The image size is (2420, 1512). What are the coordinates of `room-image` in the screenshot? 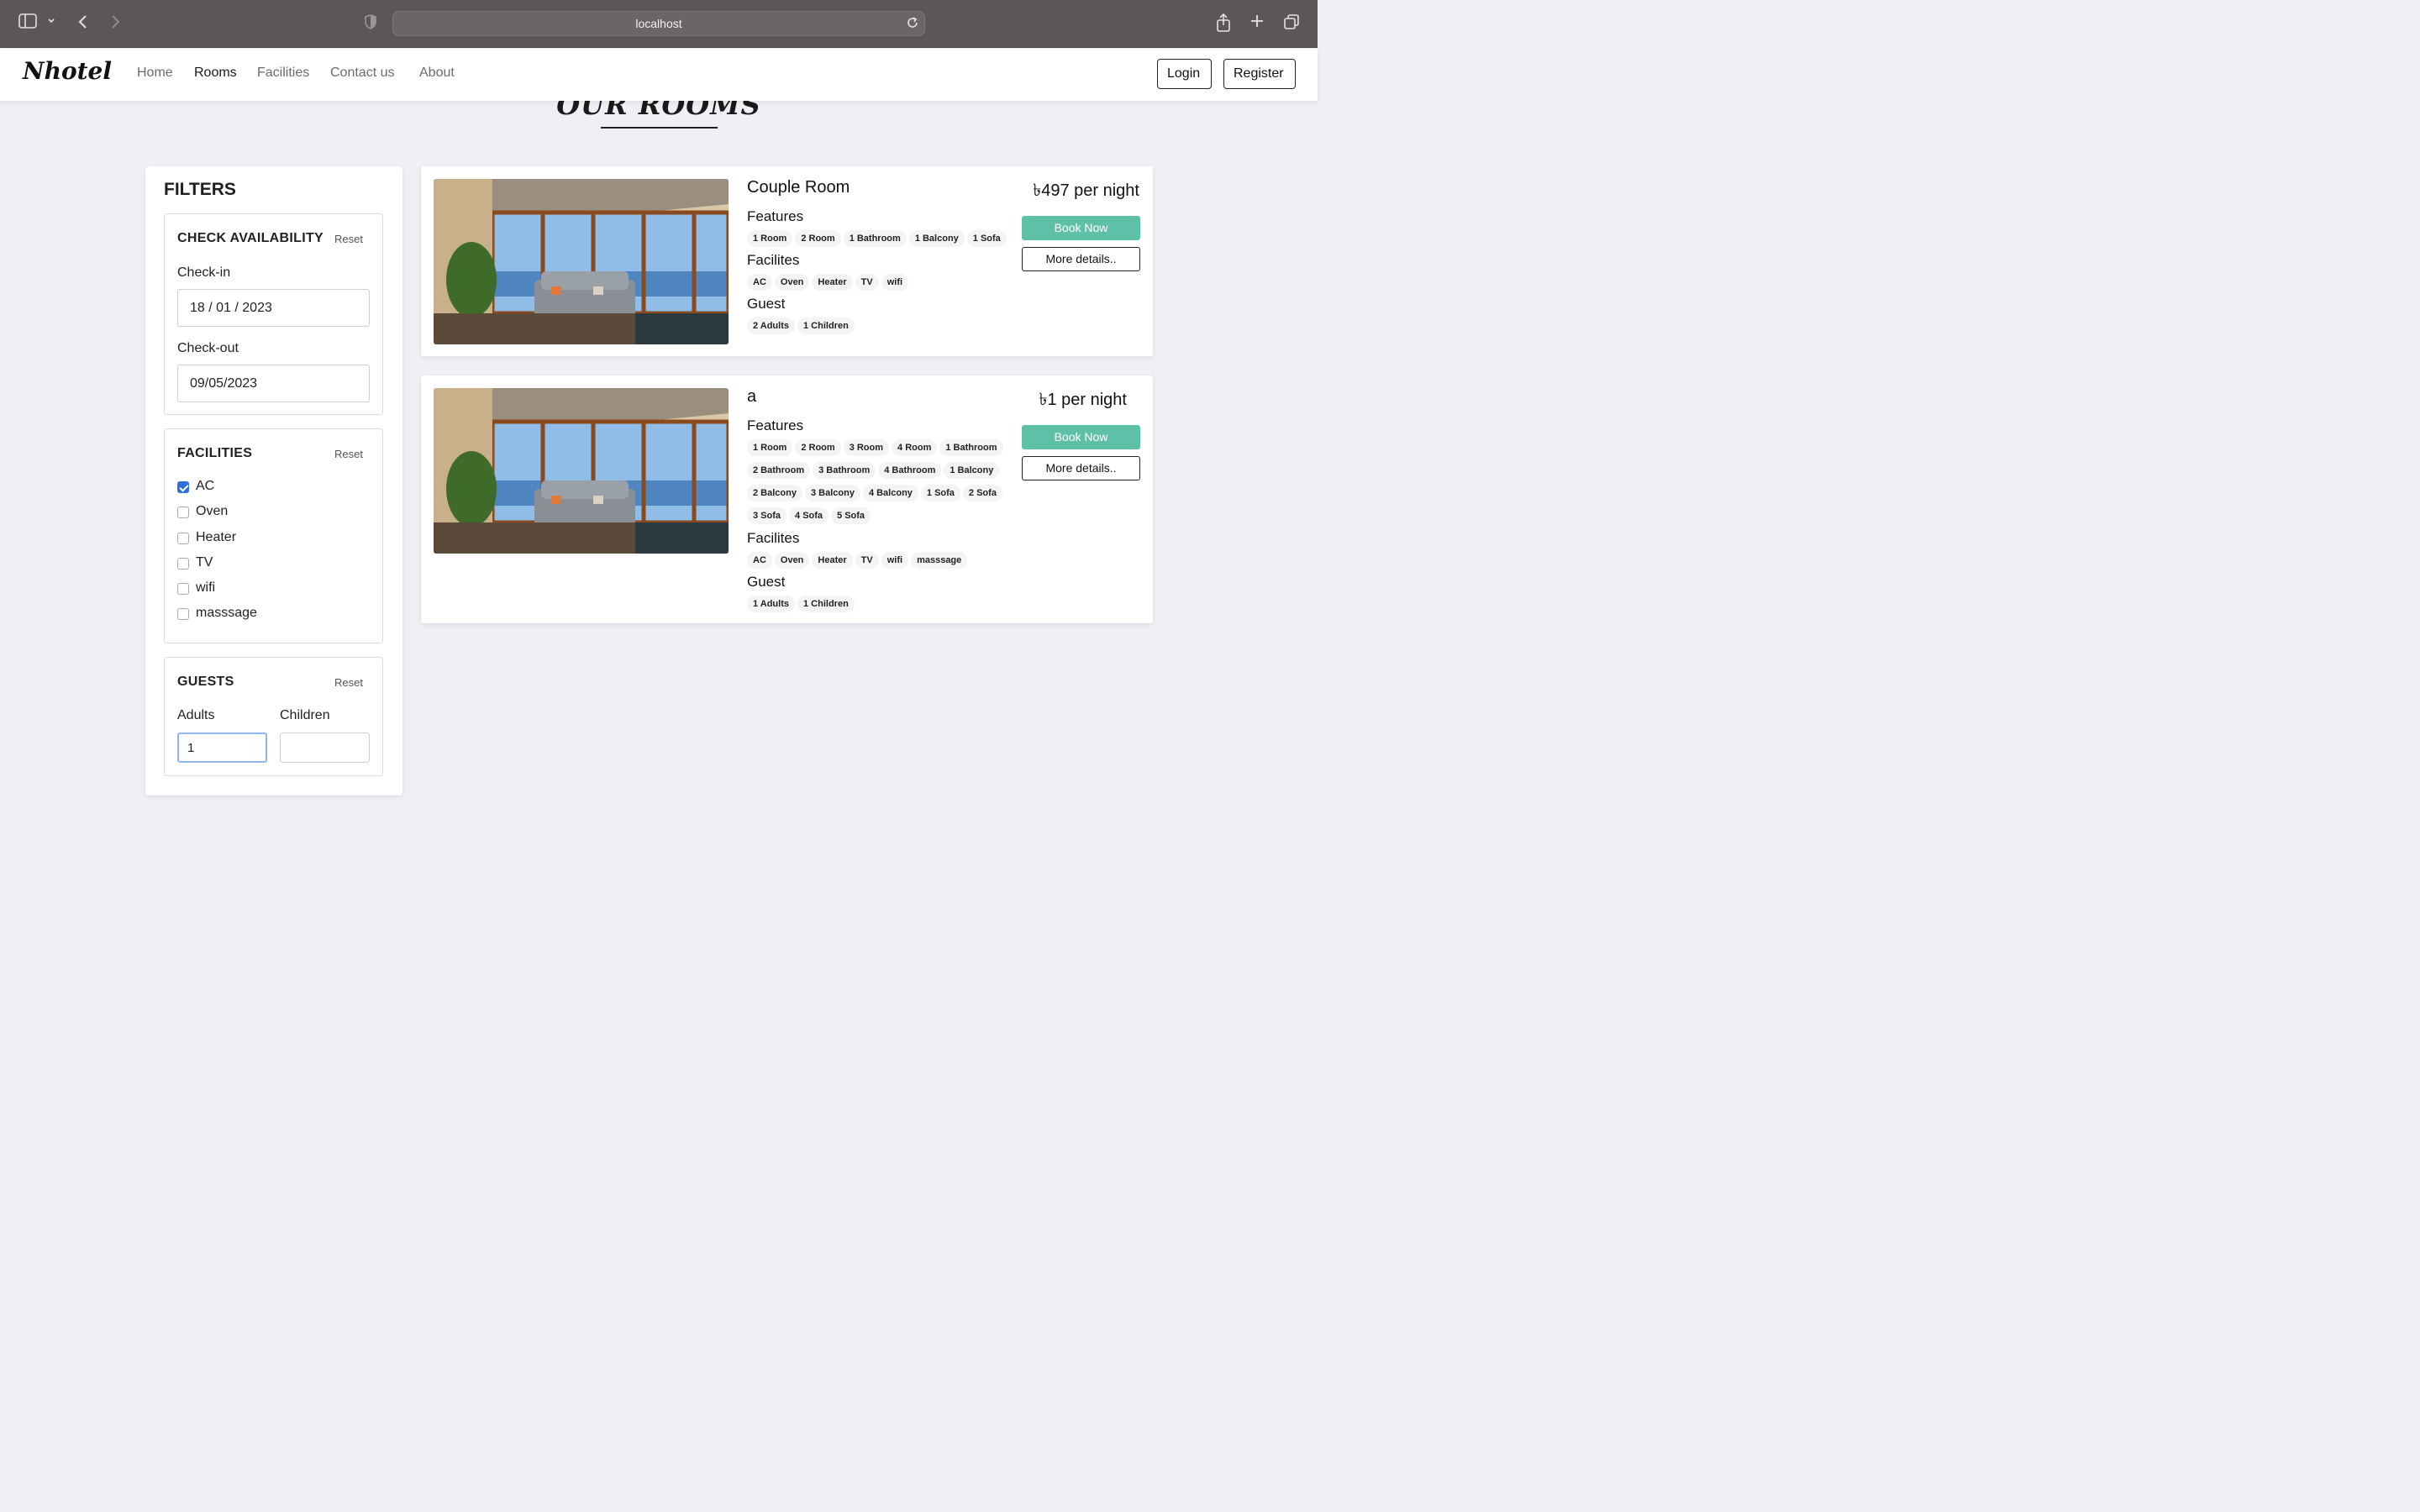 It's located at (582, 471).